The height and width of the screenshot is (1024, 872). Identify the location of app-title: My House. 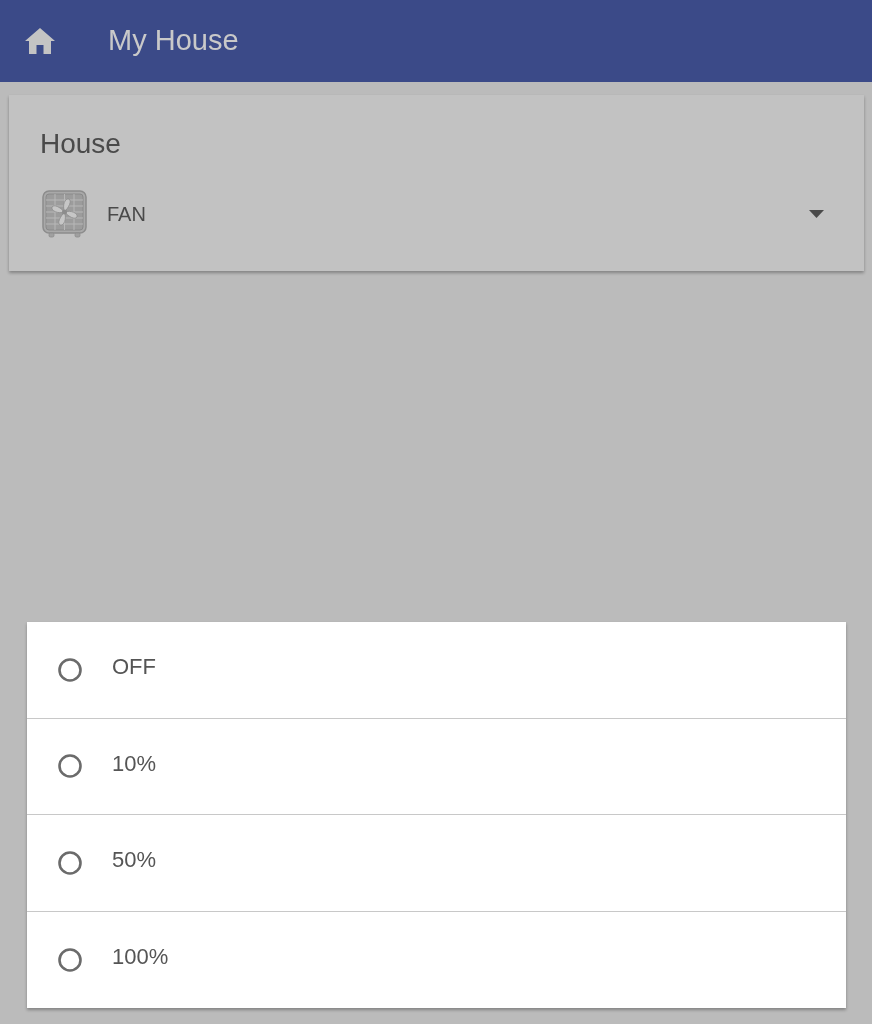
(173, 41).